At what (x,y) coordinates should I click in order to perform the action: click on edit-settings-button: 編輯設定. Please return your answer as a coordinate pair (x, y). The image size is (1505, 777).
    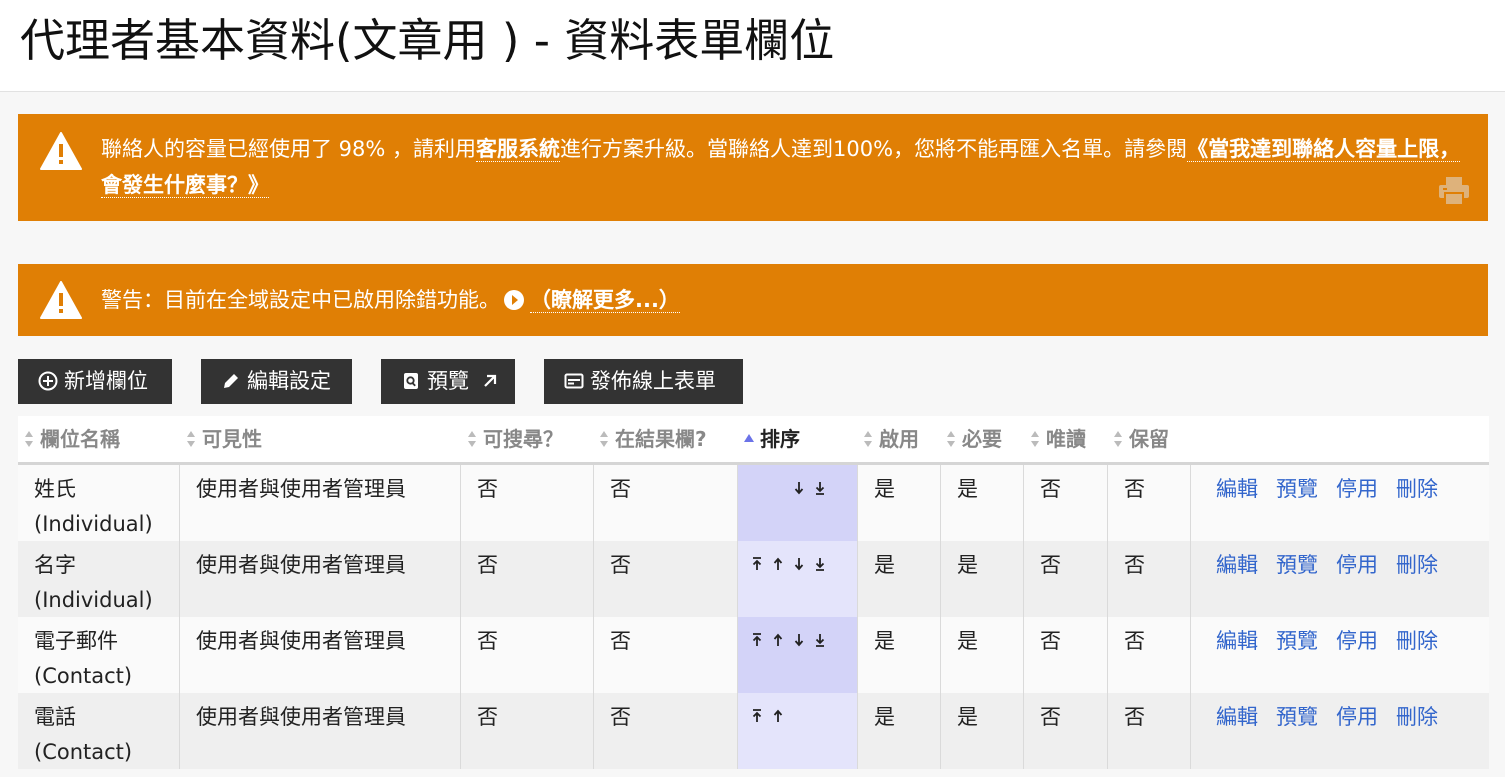
    Looking at the image, I should click on (276, 381).